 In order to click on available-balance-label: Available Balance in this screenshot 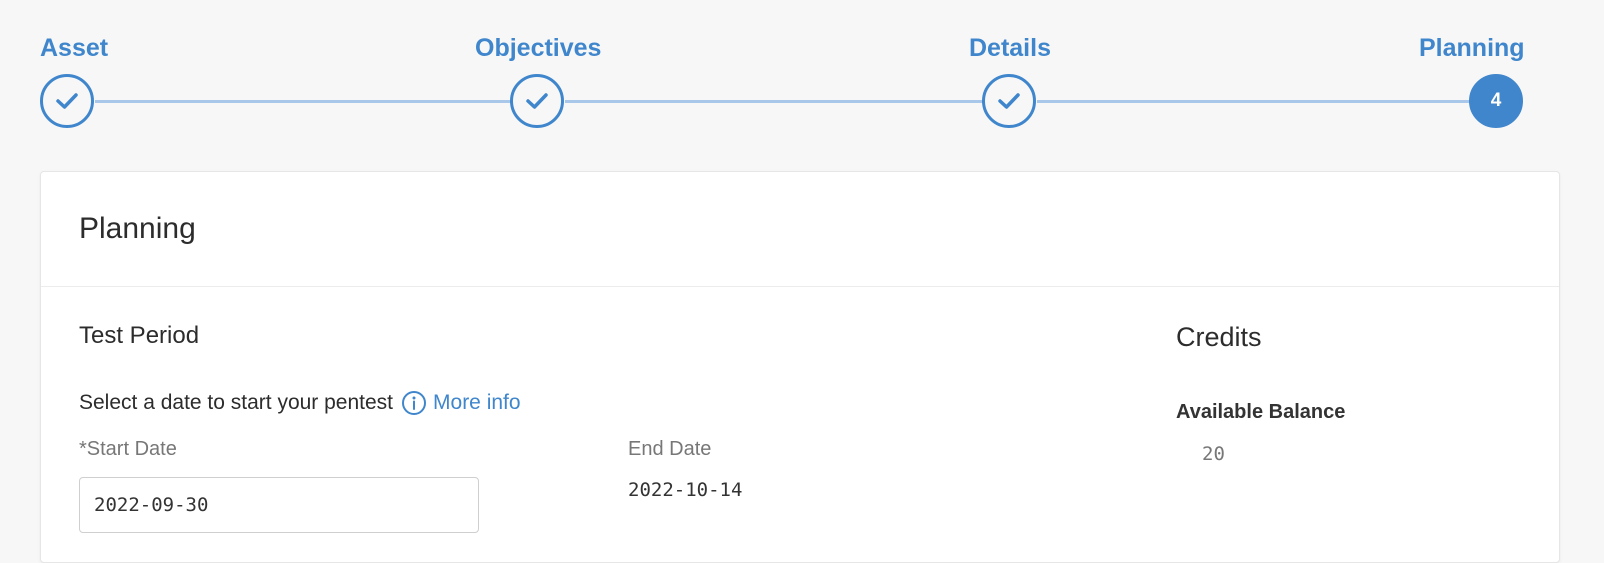, I will do `click(1261, 412)`.